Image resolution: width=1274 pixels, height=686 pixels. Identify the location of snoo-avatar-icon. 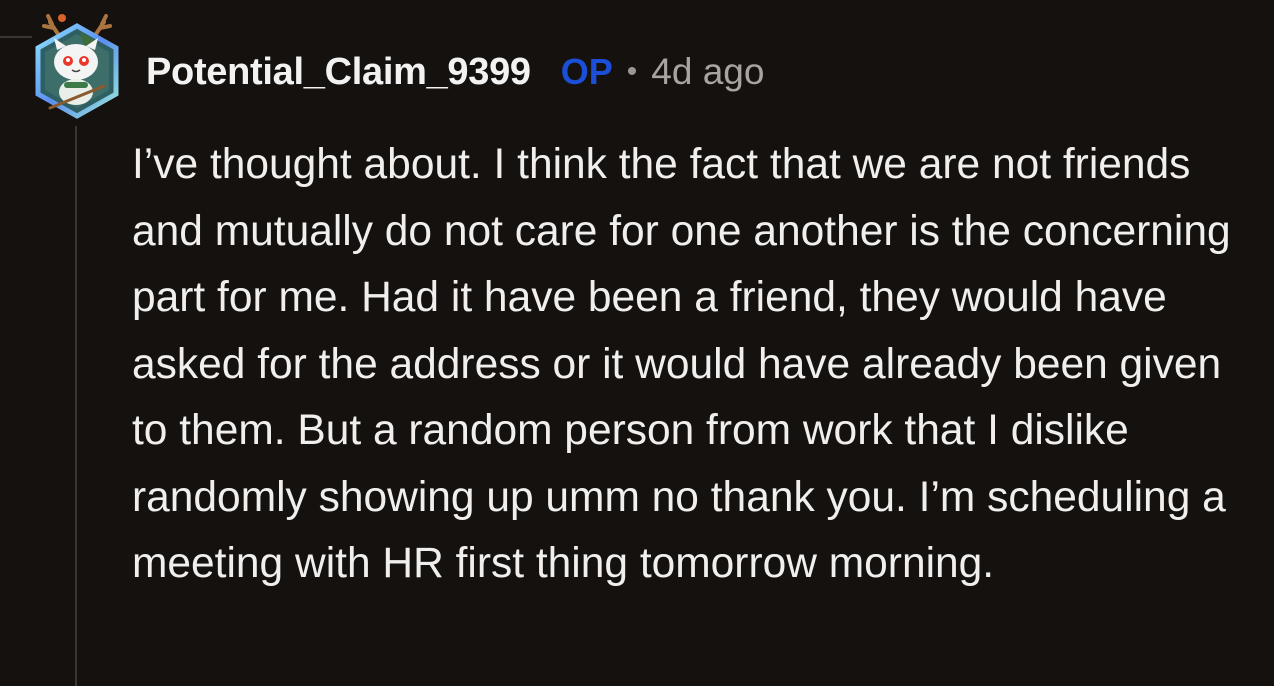
(77, 66).